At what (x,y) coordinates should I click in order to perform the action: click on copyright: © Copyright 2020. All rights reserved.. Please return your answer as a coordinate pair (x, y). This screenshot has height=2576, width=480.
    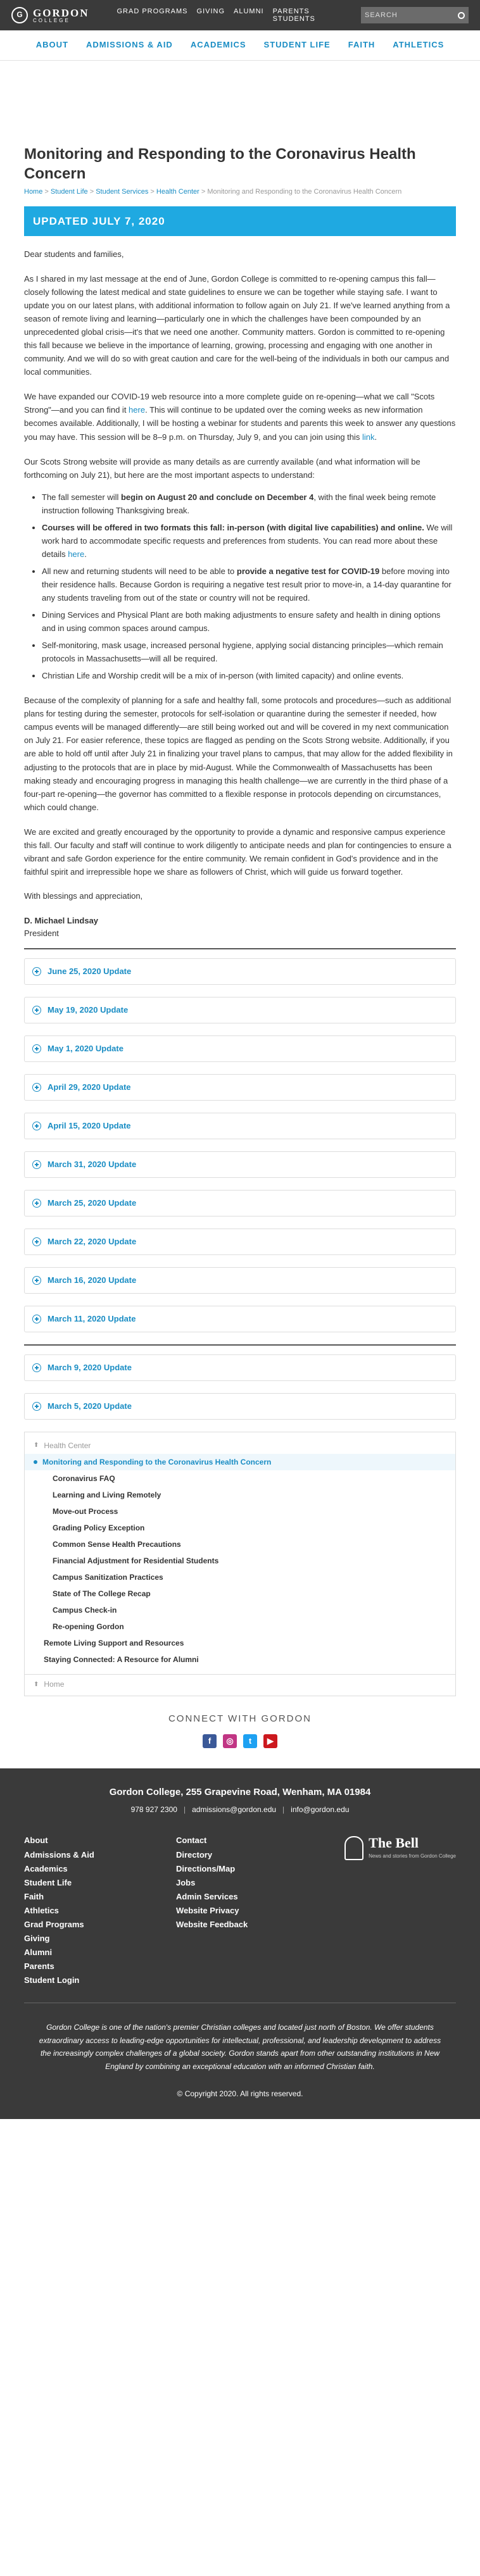
    Looking at the image, I should click on (240, 2094).